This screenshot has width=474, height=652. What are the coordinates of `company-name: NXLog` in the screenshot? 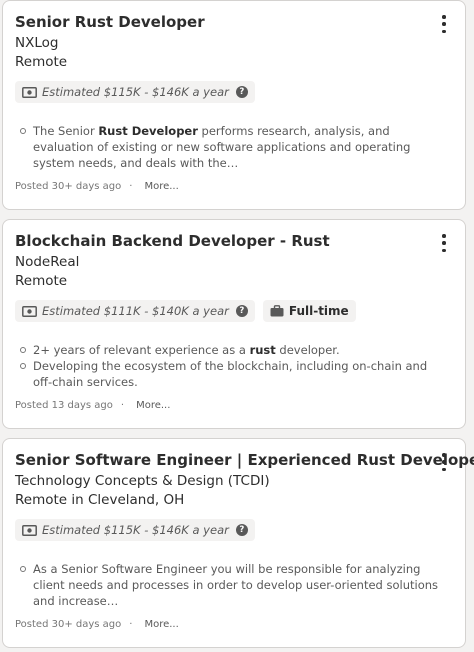 It's located at (36, 43).